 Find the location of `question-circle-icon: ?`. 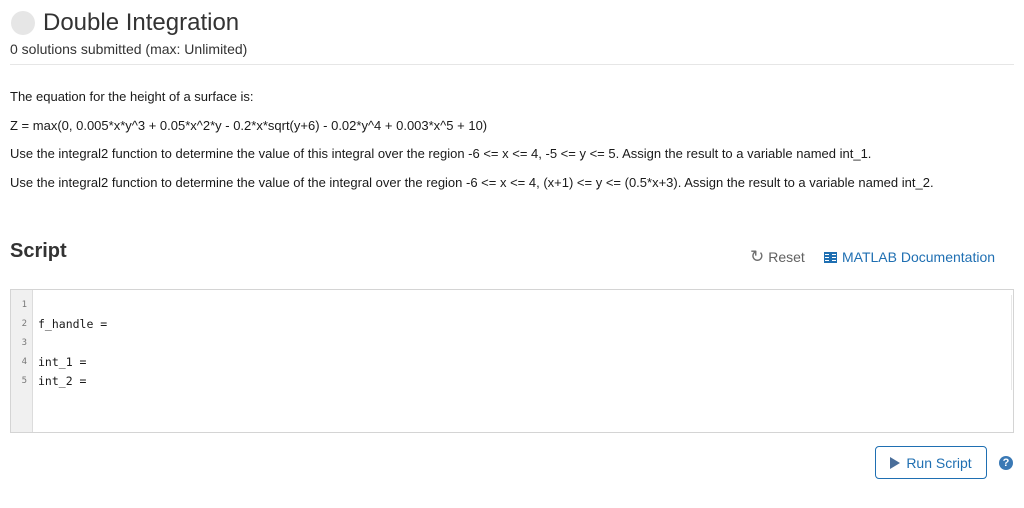

question-circle-icon: ? is located at coordinates (1006, 463).